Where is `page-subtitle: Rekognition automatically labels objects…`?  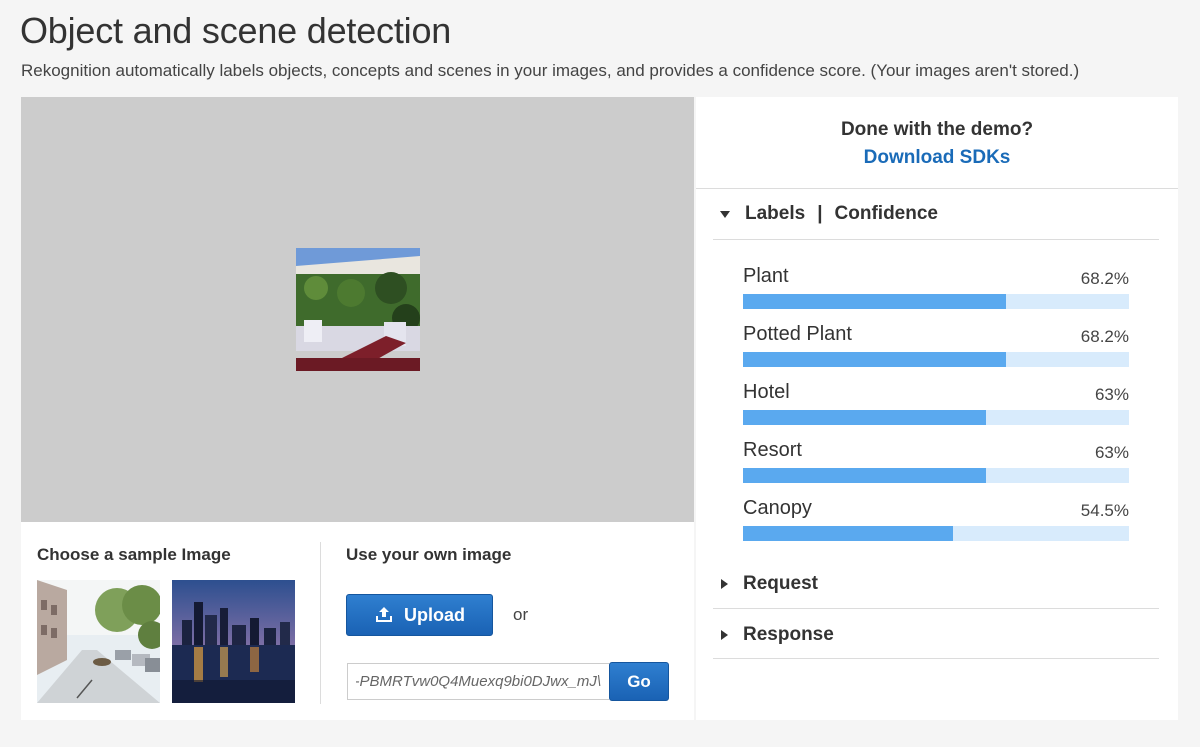
page-subtitle: Rekognition automatically labels objects… is located at coordinates (550, 70).